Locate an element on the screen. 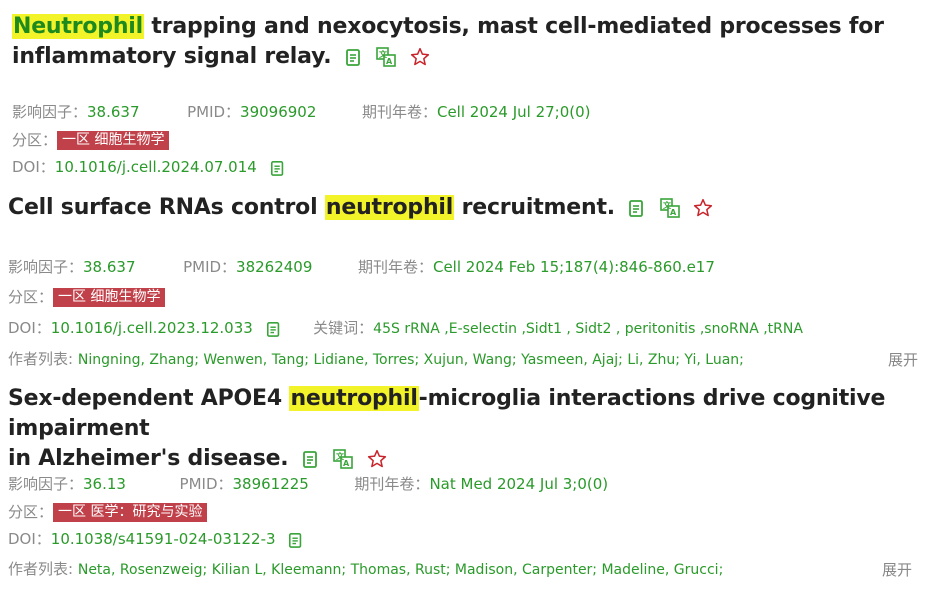 The width and height of the screenshot is (930, 596). meta-row-doi: DOI：10.1016/j.cell.2024.07.014 is located at coordinates (149, 167).